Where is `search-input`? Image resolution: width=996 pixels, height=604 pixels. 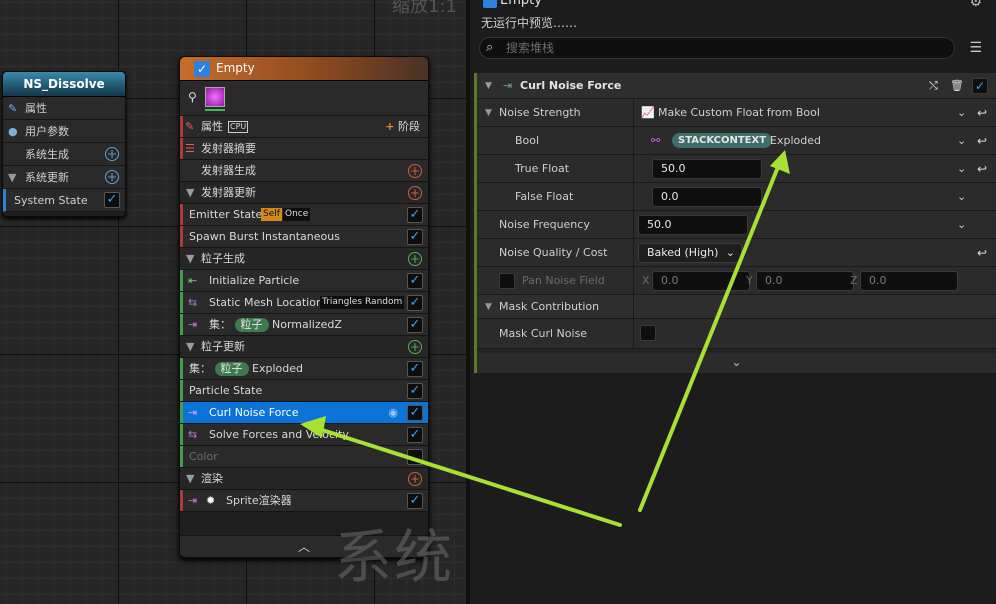 search-input is located at coordinates (721, 48).